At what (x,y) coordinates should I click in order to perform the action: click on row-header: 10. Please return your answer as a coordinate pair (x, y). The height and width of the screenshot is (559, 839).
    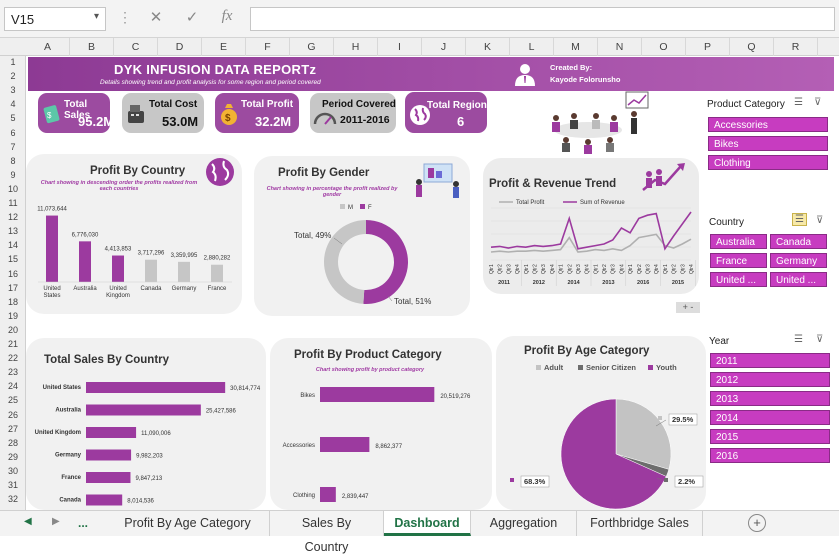
    Looking at the image, I should click on (13, 189).